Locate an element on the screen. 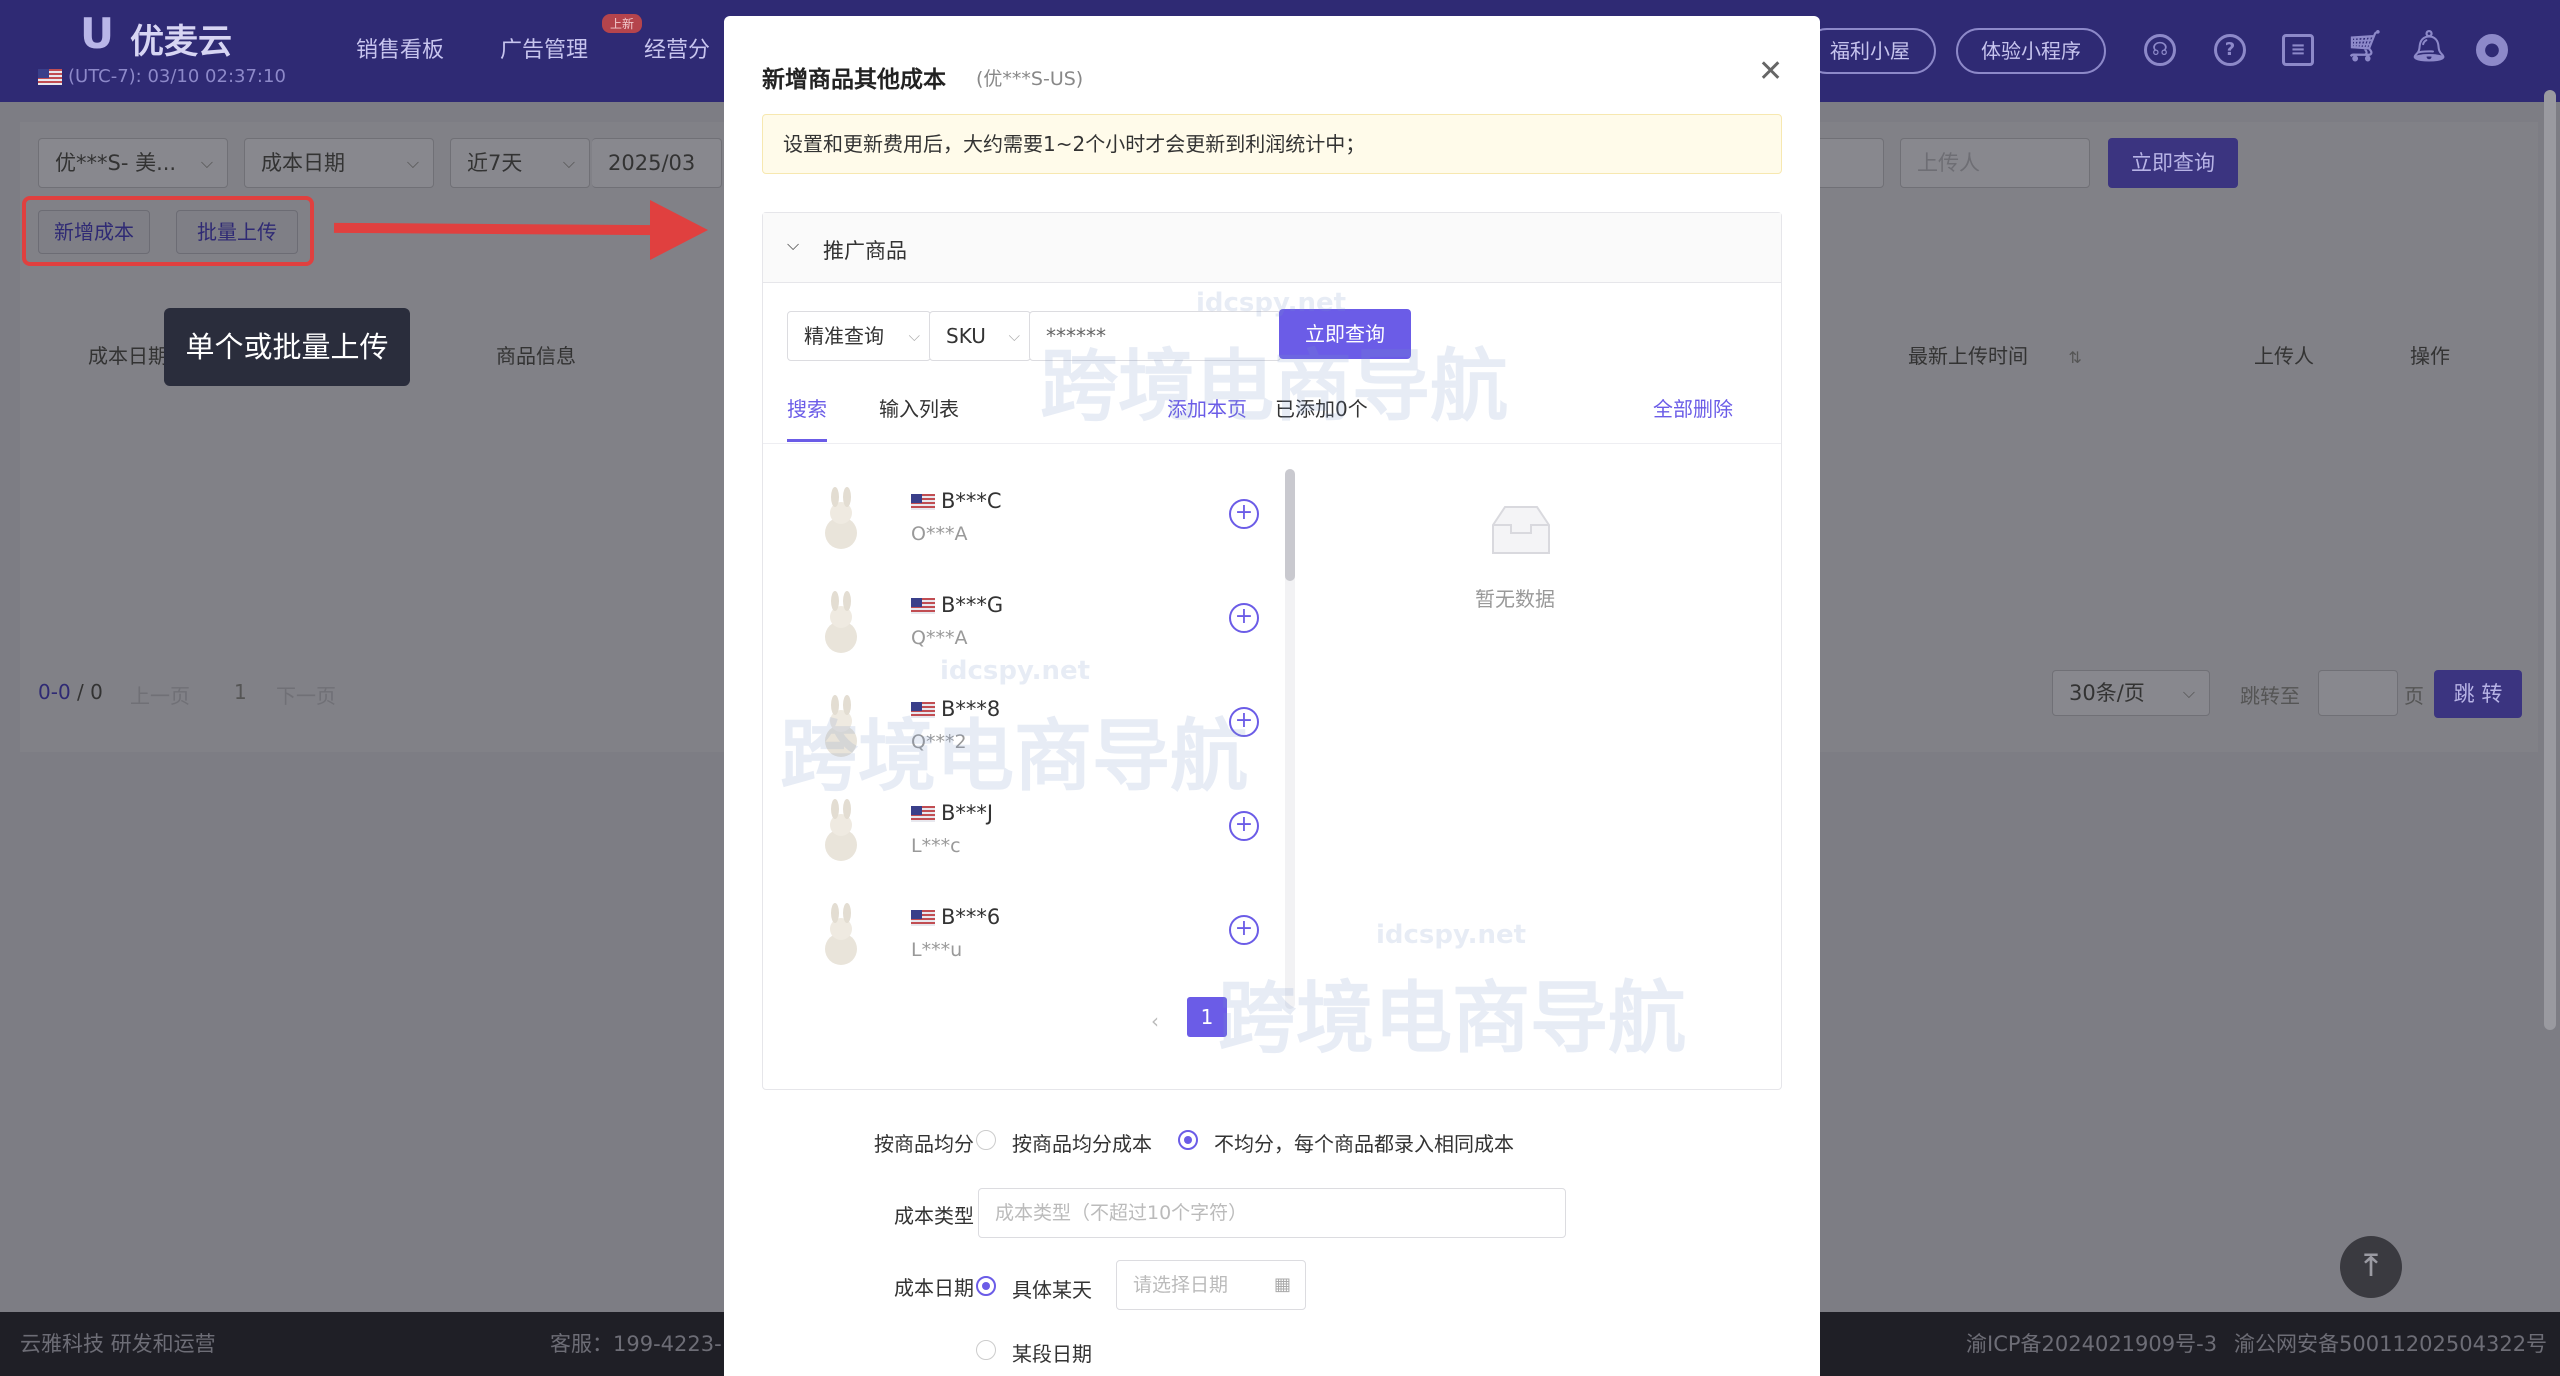  date-picker-input: 请选择日期 ▦ is located at coordinates (1211, 1285).